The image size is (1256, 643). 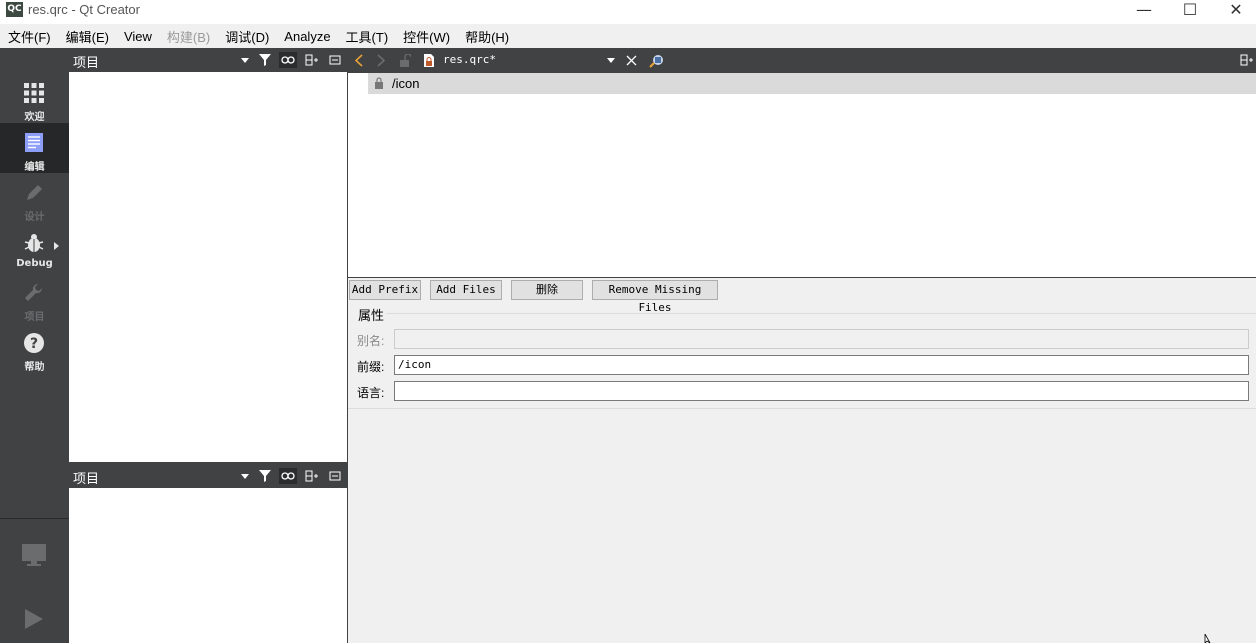 I want to click on split-document-icon, so click(x=656, y=60).